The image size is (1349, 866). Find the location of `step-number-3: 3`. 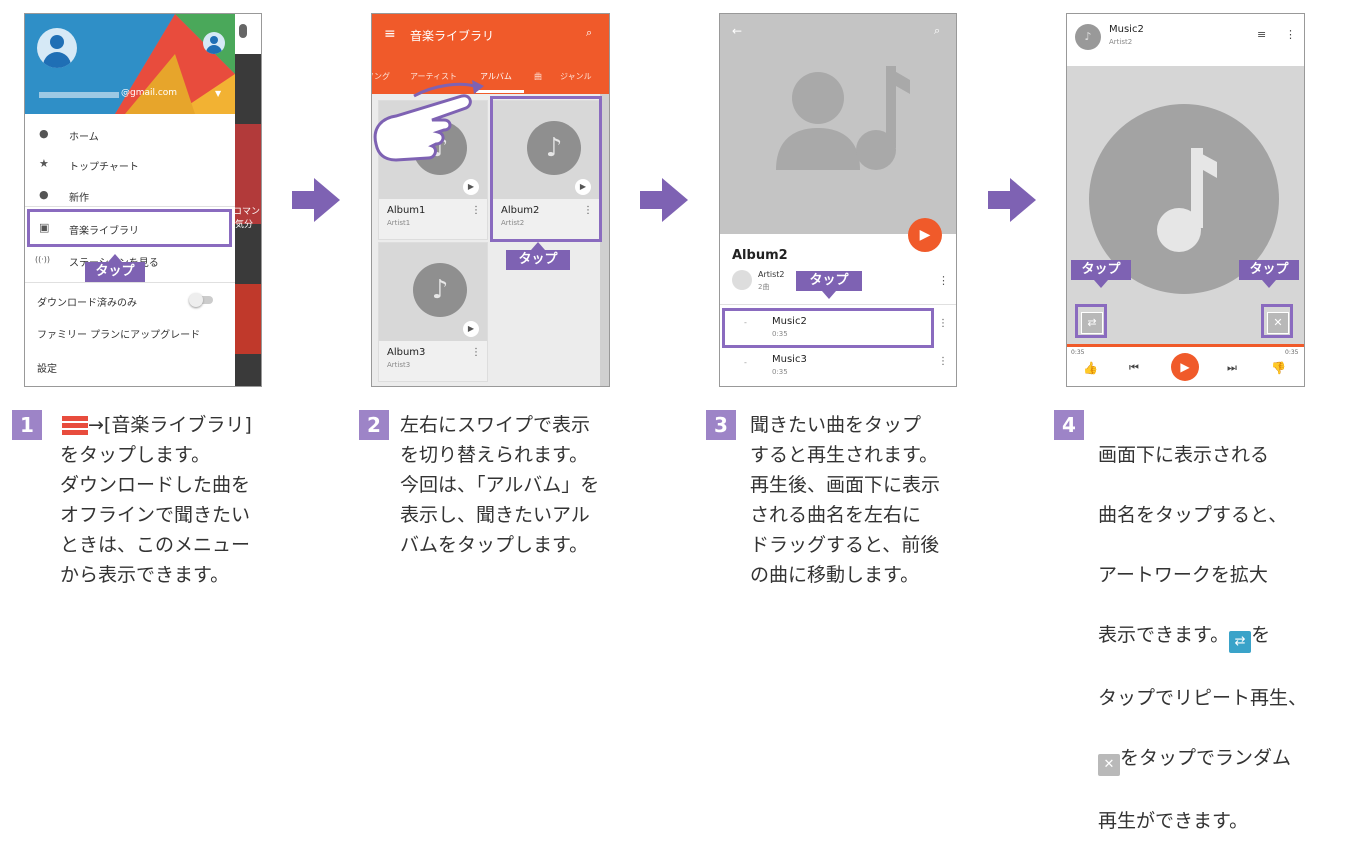

step-number-3: 3 is located at coordinates (721, 425).